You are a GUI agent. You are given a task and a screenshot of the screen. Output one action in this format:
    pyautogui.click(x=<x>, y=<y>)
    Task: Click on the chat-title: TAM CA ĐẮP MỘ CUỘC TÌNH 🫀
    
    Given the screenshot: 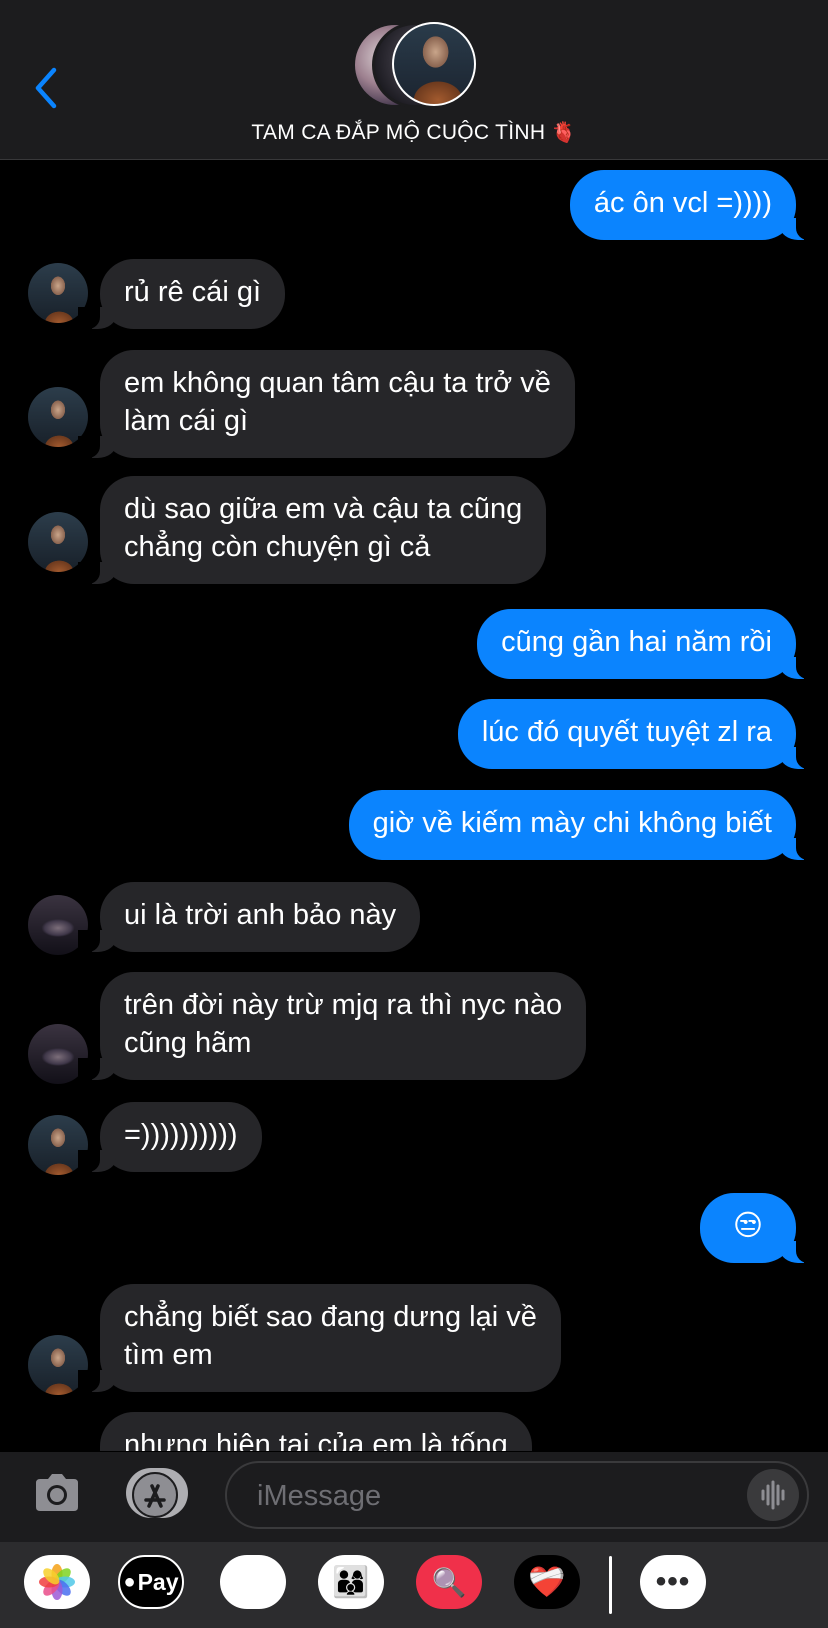 What is the action you would take?
    pyautogui.click(x=414, y=132)
    